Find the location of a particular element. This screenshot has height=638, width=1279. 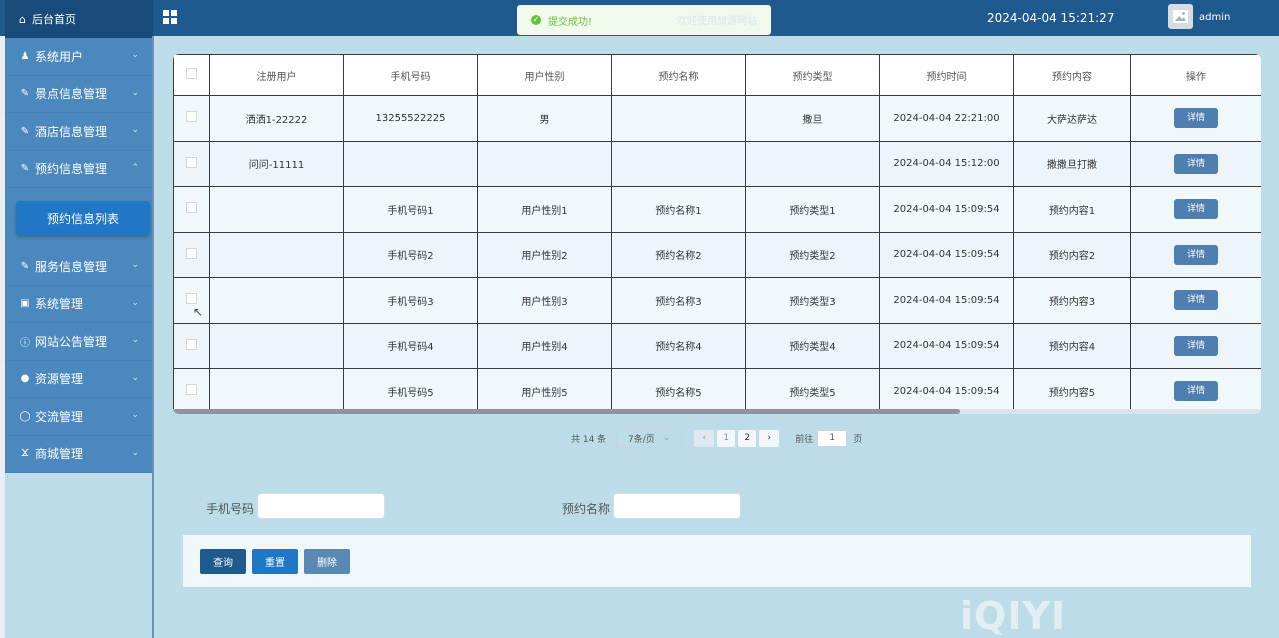

sidebar-item-label: 酒店信息管理 is located at coordinates (71, 131).